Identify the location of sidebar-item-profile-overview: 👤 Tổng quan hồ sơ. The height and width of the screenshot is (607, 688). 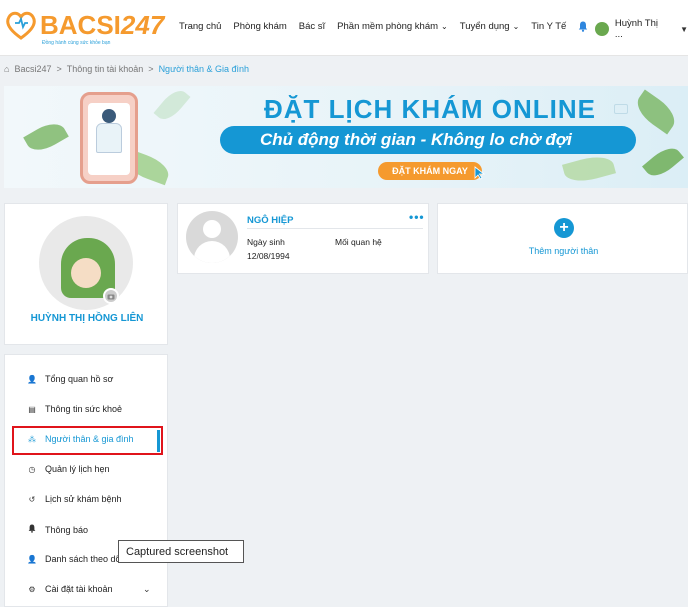
(70, 379).